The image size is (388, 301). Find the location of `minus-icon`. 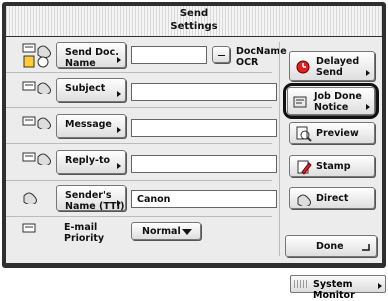

minus-icon is located at coordinates (221, 55).